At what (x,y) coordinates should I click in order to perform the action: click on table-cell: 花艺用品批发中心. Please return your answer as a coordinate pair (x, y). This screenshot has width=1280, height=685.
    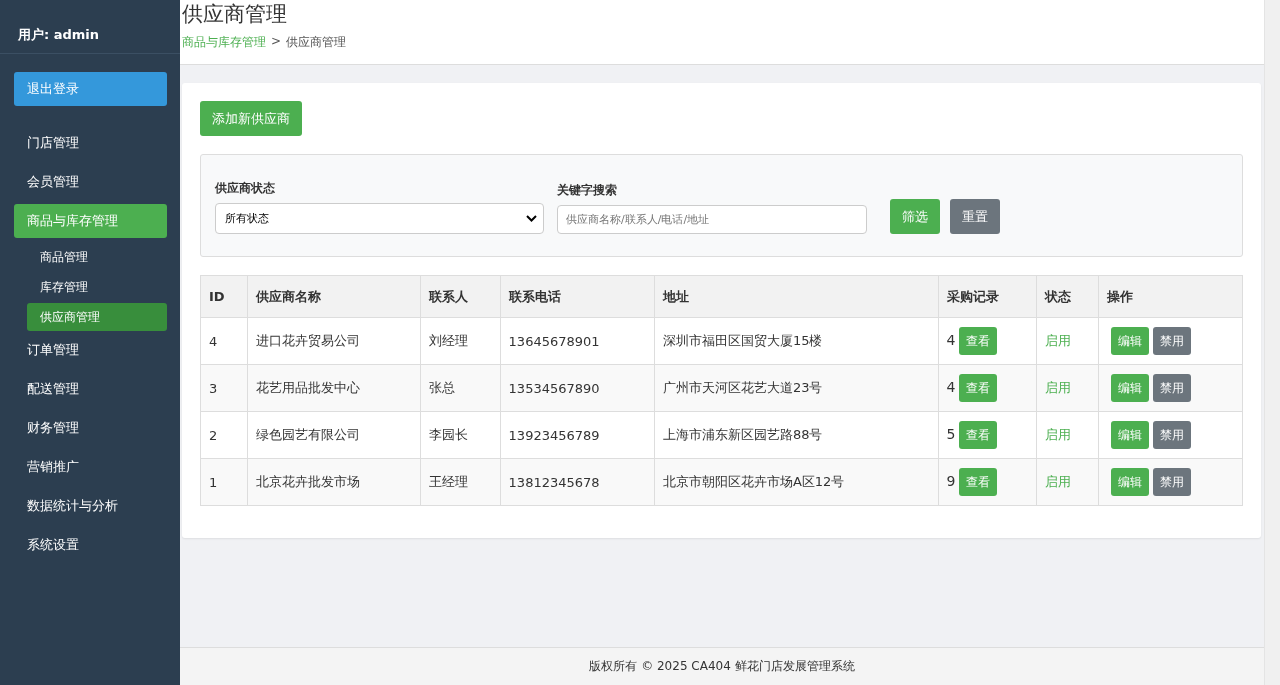
    Looking at the image, I should click on (334, 388).